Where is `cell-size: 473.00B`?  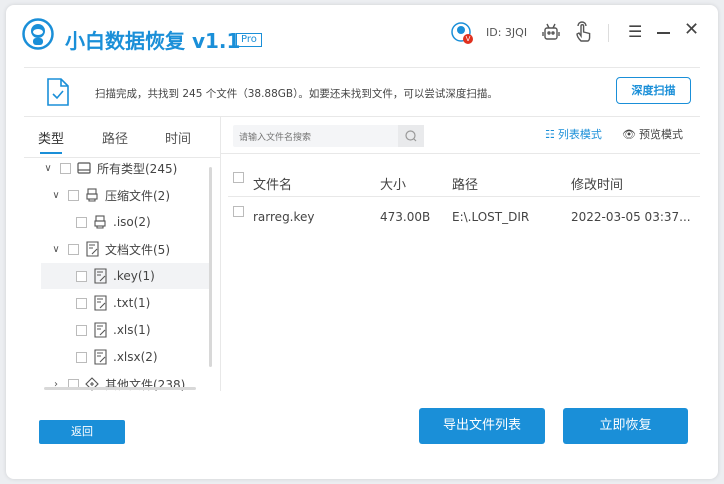 cell-size: 473.00B is located at coordinates (405, 217).